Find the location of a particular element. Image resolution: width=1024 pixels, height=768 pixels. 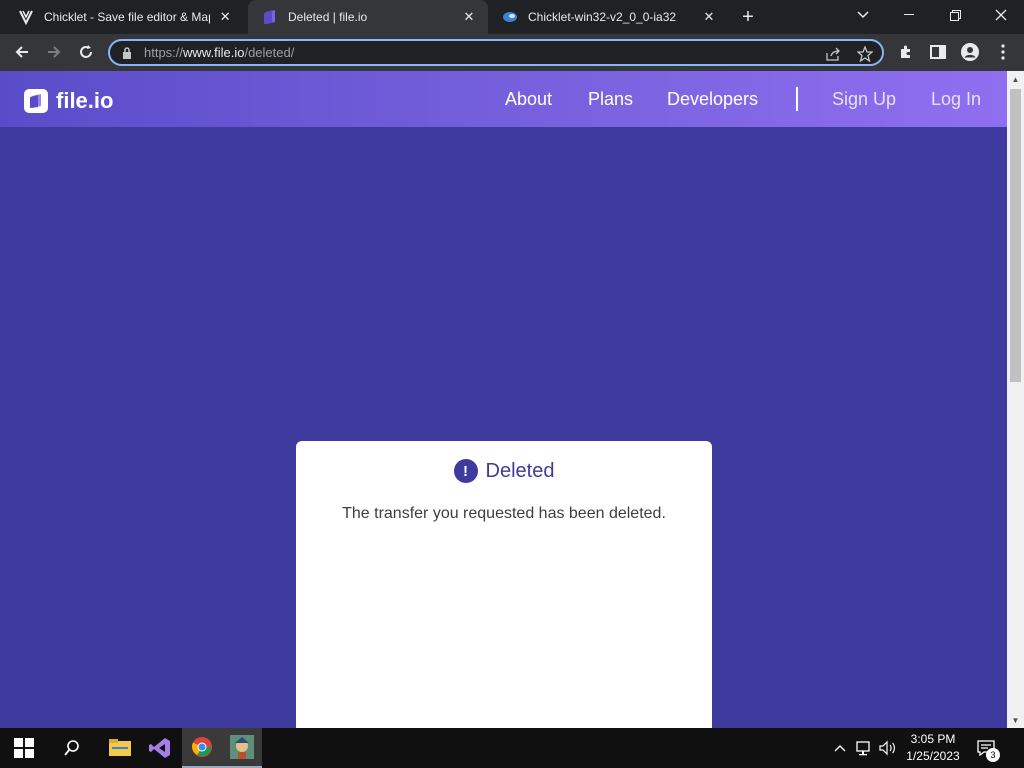

forward-arrow-icon is located at coordinates (54, 52).